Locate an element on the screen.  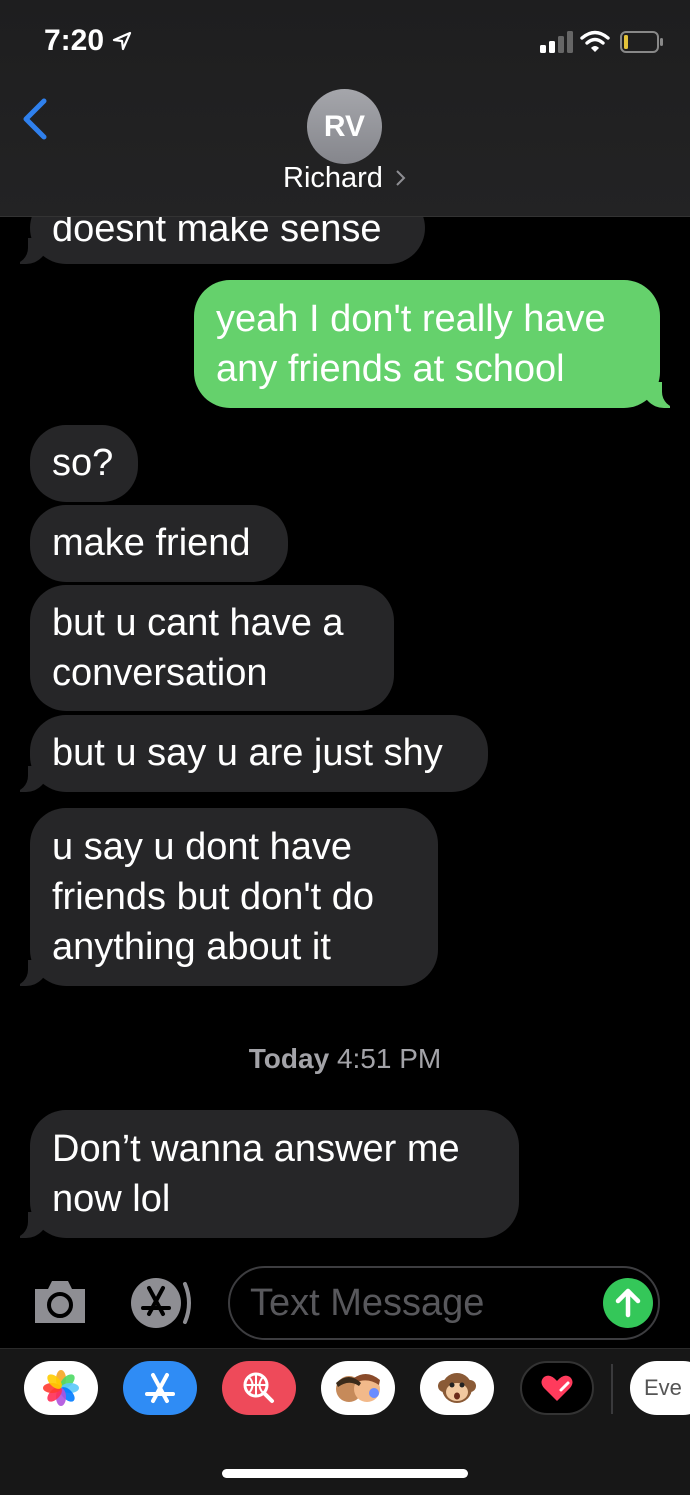
message-text: but u say u are just shy is located at coordinates (247, 753).